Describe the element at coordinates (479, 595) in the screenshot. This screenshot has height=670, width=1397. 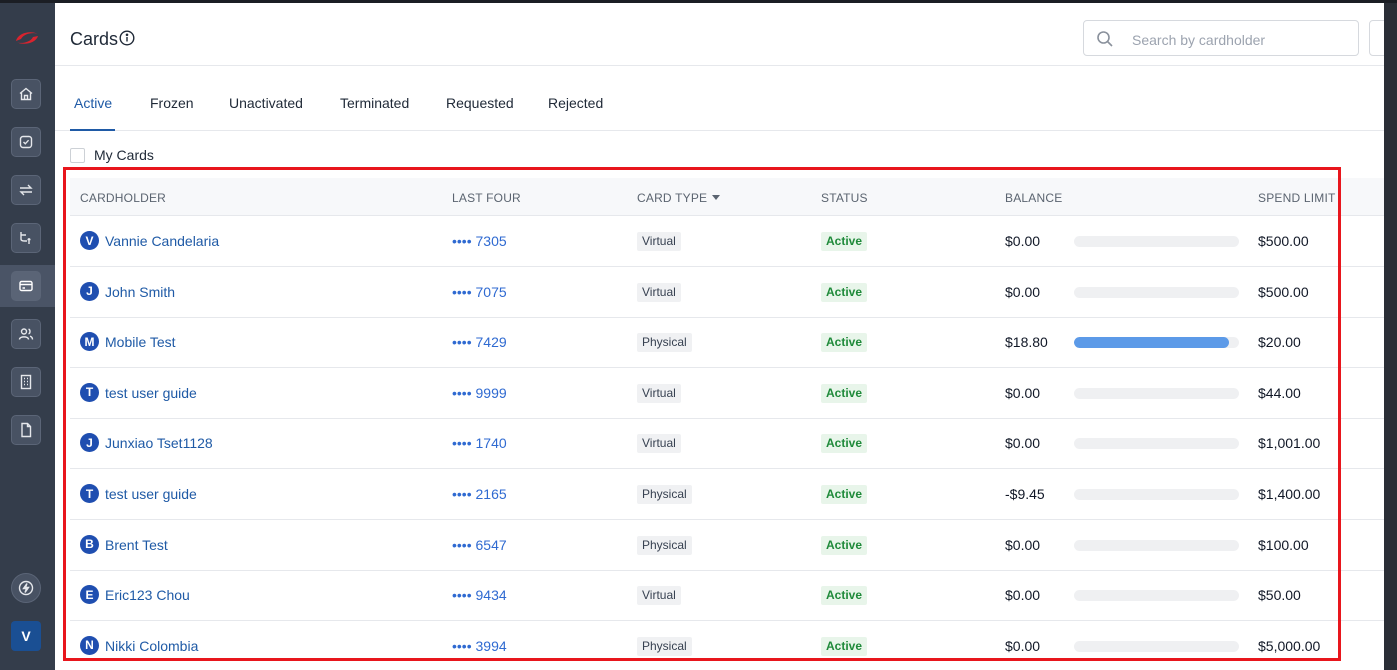
I see `card-last-four: •••• 9434` at that location.